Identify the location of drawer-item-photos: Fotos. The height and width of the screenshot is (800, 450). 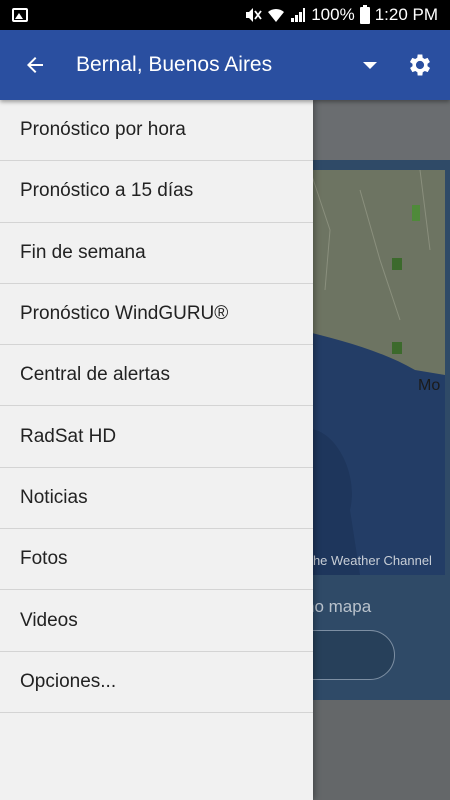
(156, 560).